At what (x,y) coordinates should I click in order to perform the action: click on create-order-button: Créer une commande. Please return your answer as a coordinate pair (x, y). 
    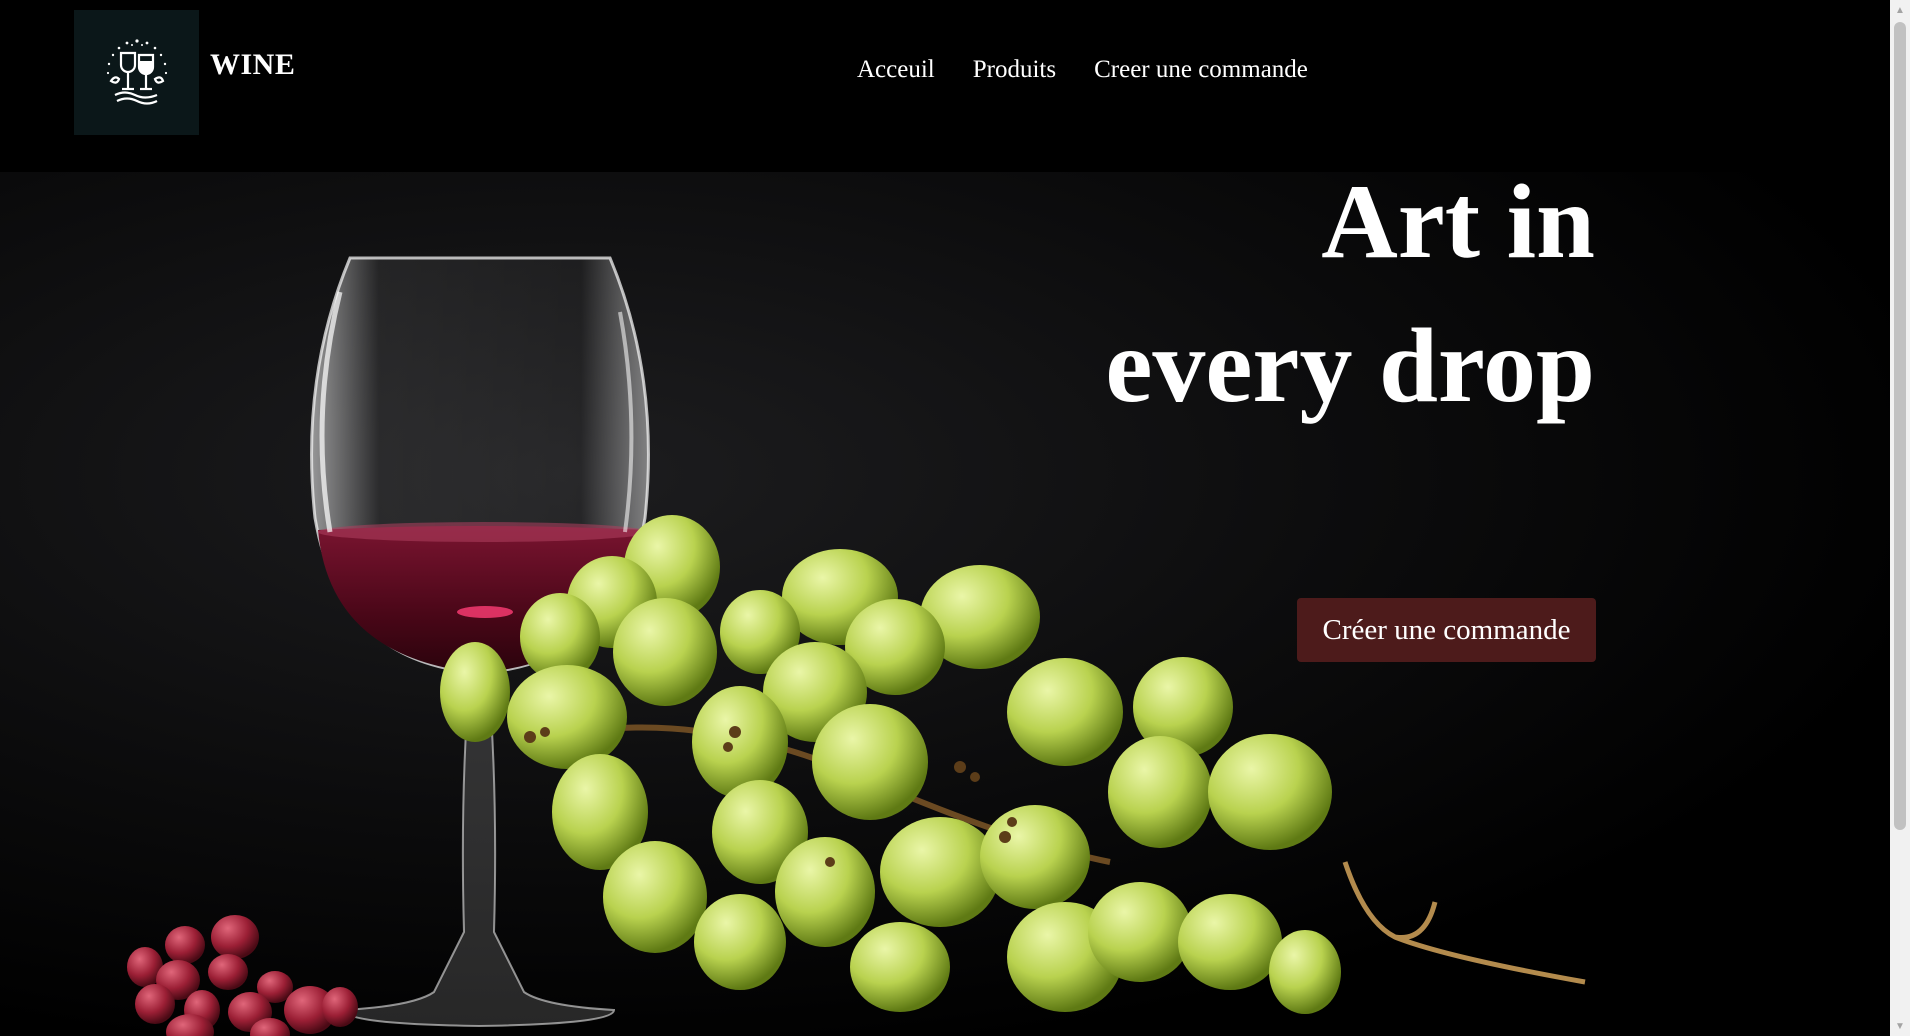
    Looking at the image, I should click on (1446, 630).